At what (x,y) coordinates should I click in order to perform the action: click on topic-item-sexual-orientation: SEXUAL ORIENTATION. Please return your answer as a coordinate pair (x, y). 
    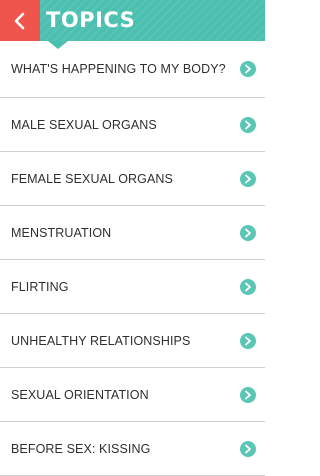
    Looking at the image, I should click on (132, 395).